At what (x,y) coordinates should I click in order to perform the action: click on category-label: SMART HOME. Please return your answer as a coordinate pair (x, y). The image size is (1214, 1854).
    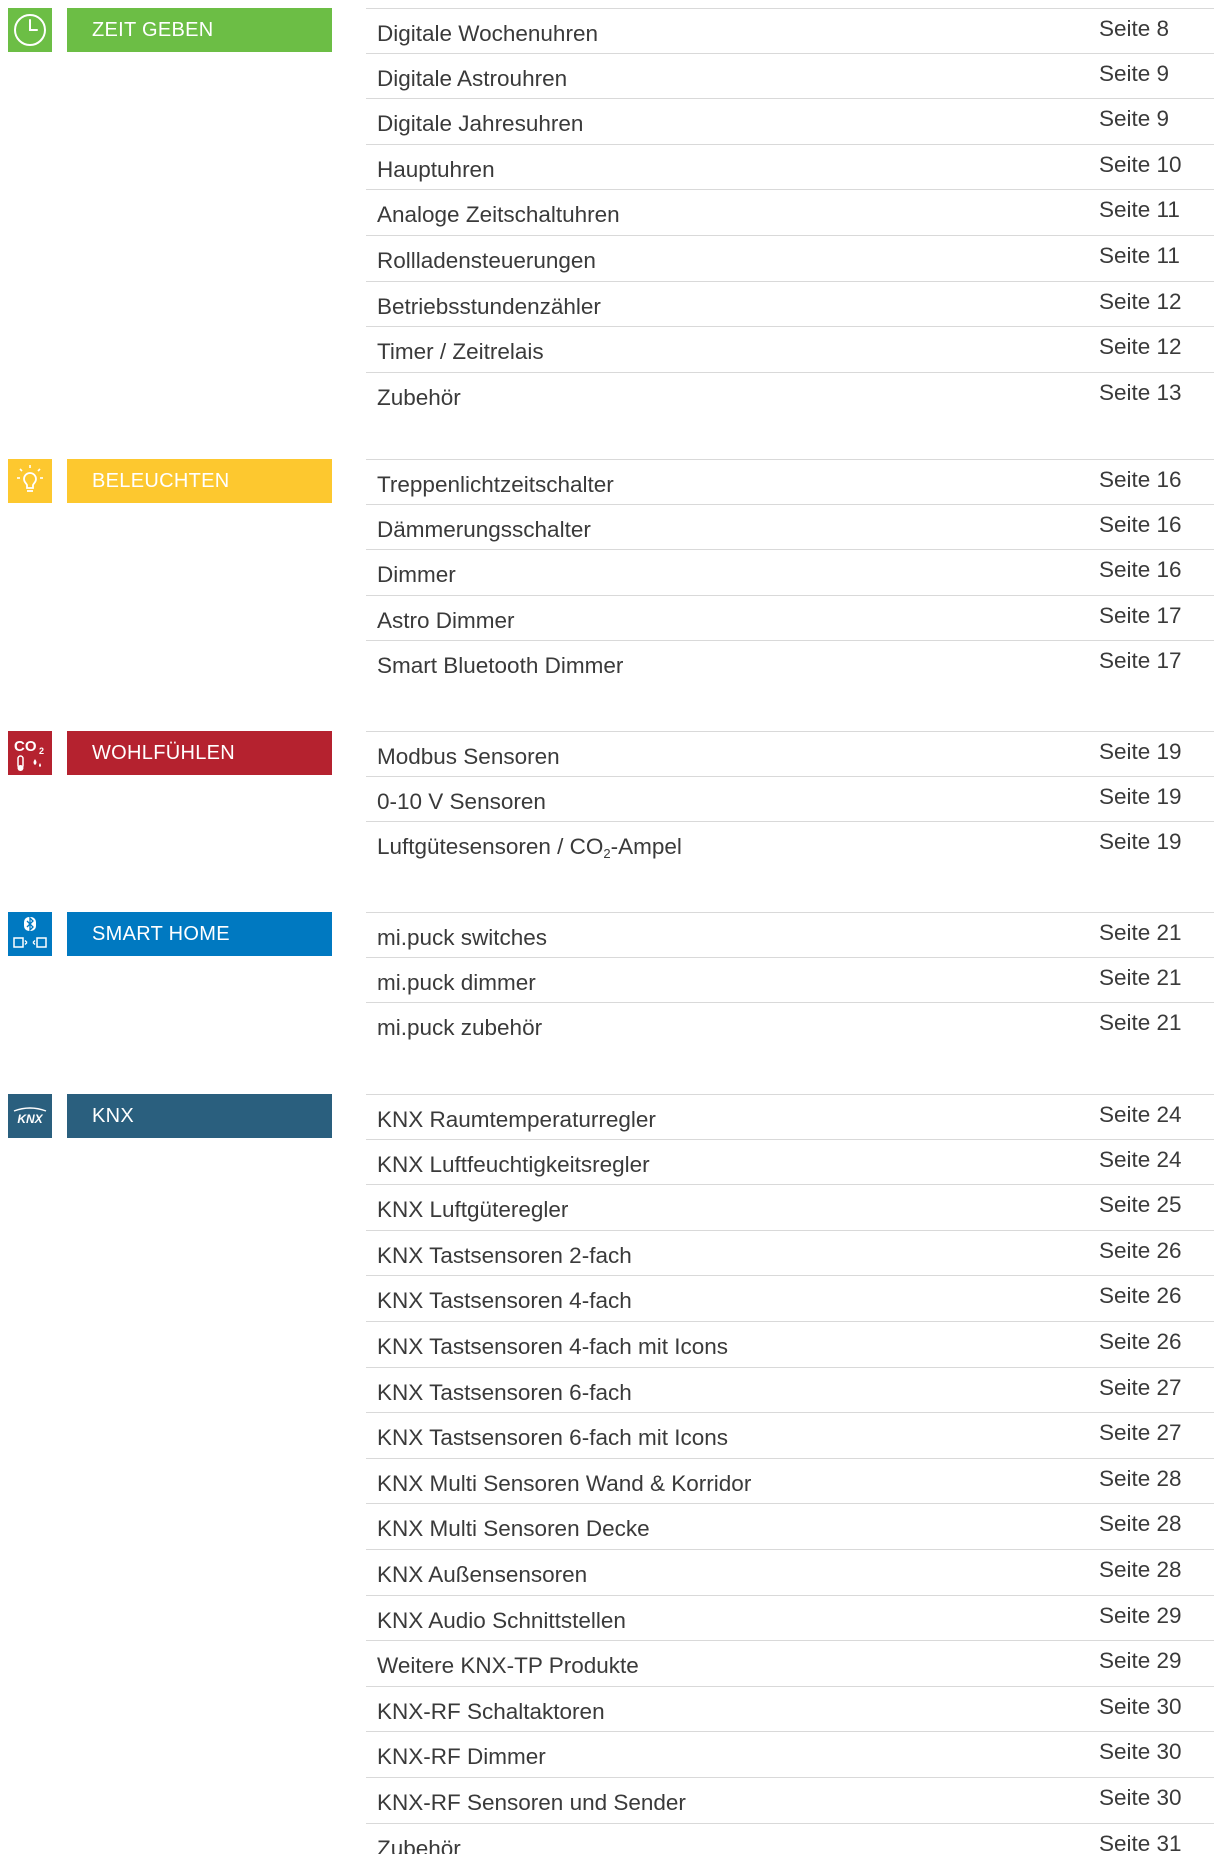
    Looking at the image, I should click on (199, 934).